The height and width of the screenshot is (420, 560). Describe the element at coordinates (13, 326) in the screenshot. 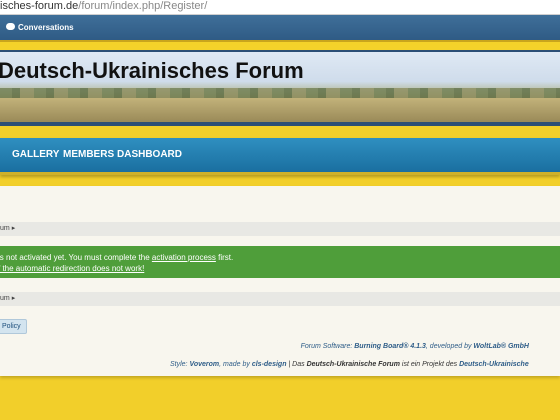

I see `privacy-policy-button: Policy` at that location.